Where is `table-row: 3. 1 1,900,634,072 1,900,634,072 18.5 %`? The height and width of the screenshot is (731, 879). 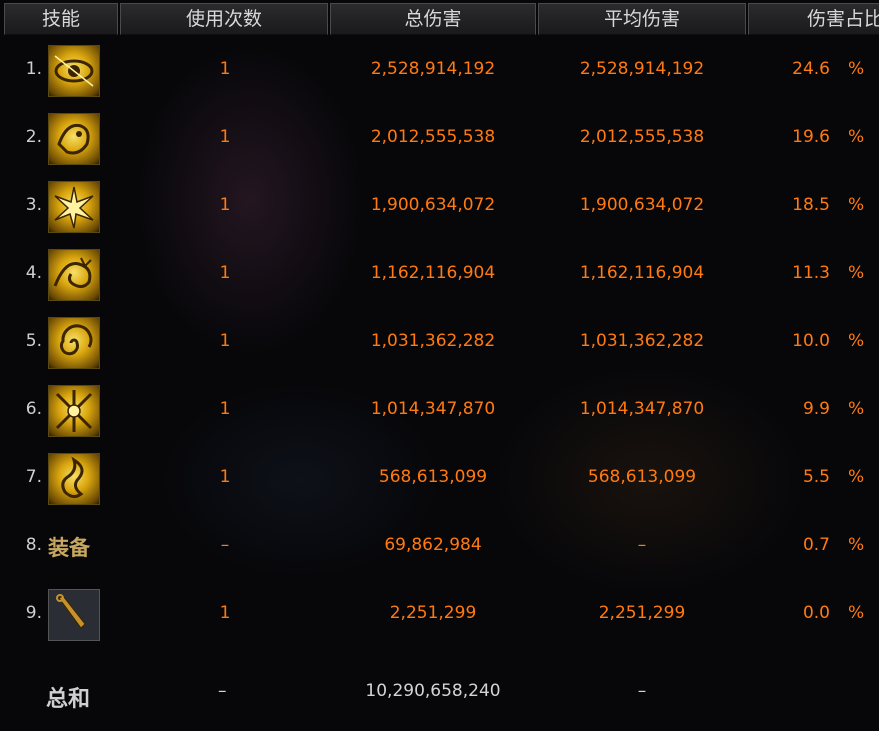
table-row: 3. 1 1,900,634,072 1,900,634,072 18.5 % is located at coordinates (439, 207).